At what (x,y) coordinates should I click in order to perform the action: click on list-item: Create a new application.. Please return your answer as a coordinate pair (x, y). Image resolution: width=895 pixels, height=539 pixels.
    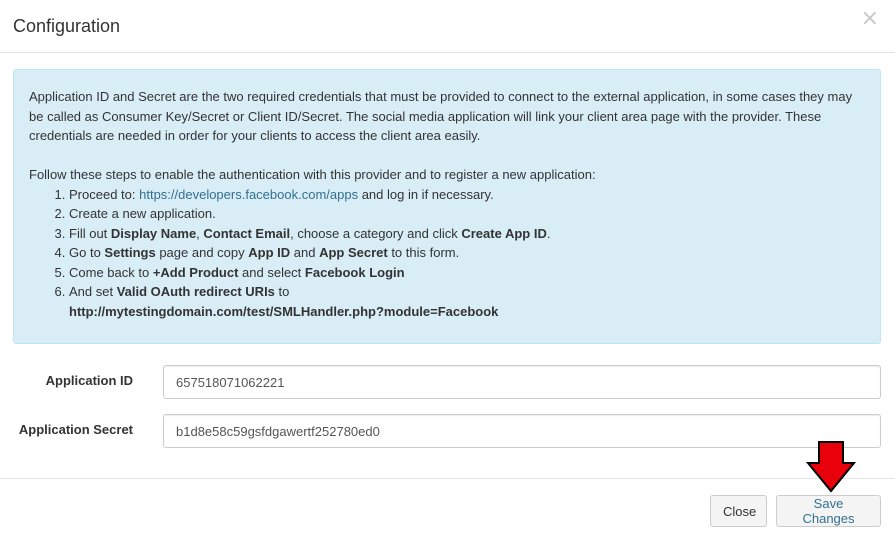
    Looking at the image, I should click on (467, 214).